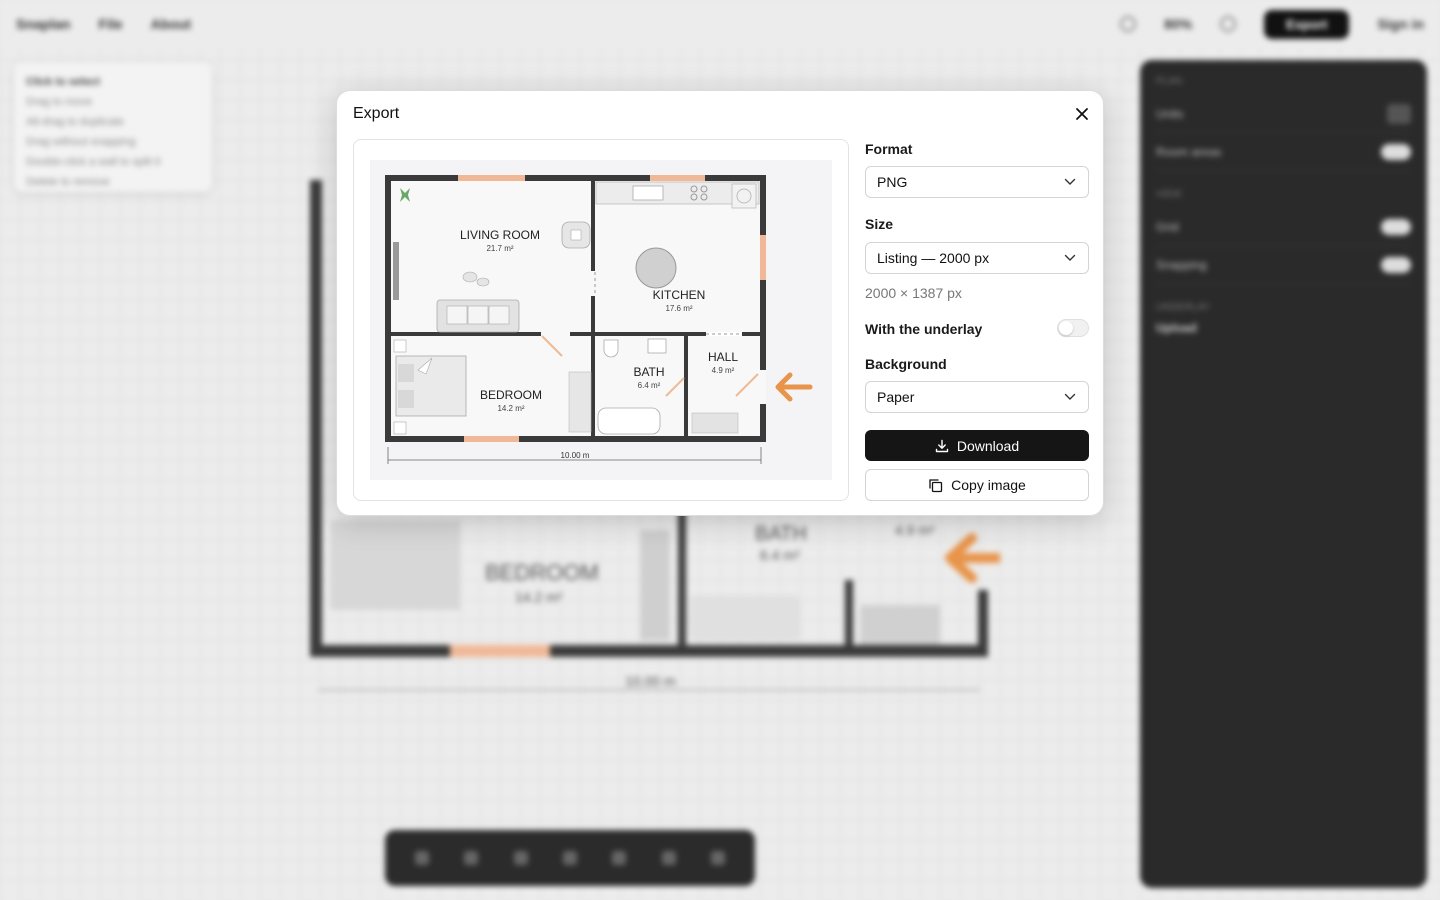 This screenshot has height=900, width=1440. Describe the element at coordinates (1128, 24) in the screenshot. I see `search-icon` at that location.